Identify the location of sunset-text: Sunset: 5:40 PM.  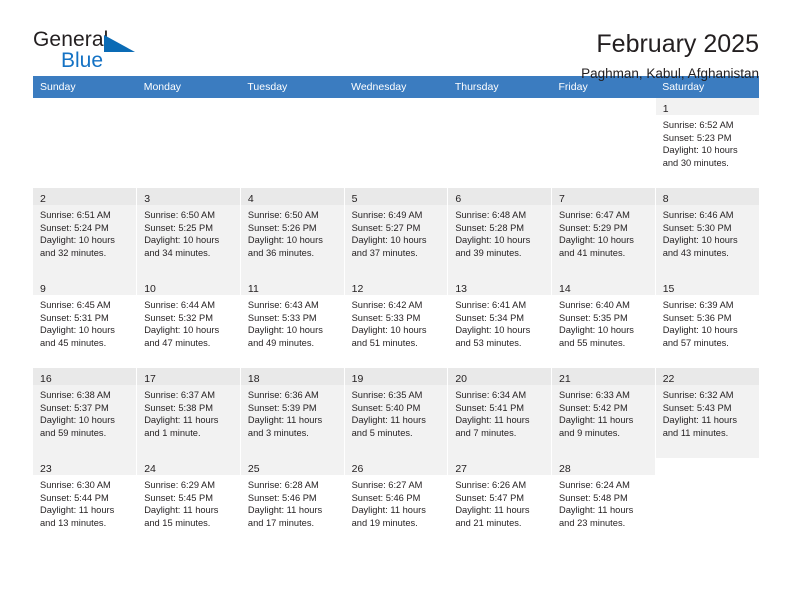
(386, 407).